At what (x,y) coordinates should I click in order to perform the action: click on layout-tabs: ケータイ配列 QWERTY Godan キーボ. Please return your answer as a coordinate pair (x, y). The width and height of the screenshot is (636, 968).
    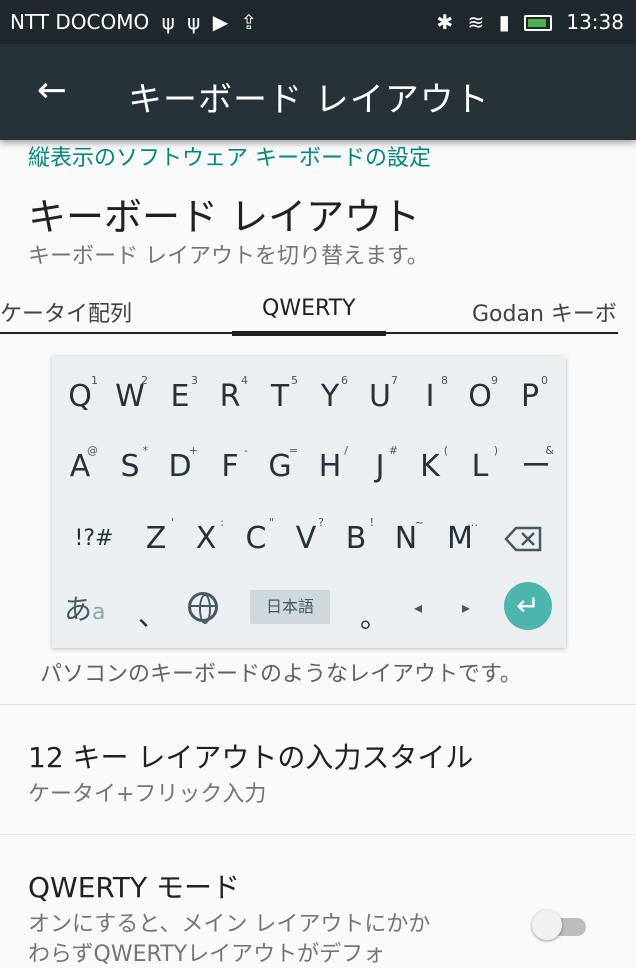
    Looking at the image, I should click on (318, 313).